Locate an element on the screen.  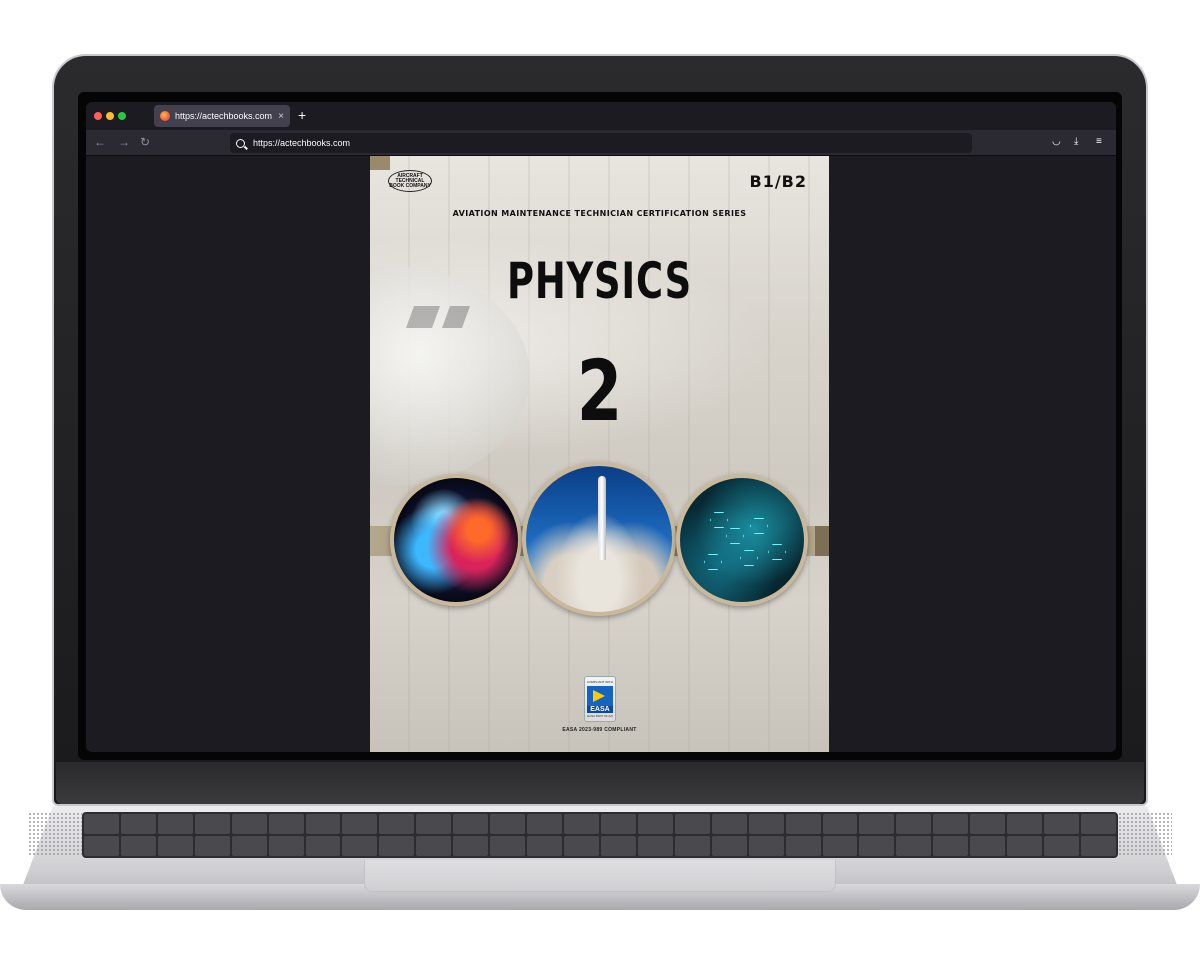
publisher-logo: AIRCRAFT TECHNICAL BOOK COMPANY is located at coordinates (410, 181).